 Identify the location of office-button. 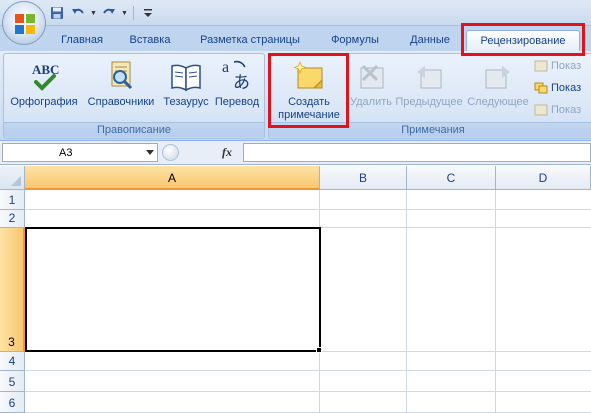
(24, 23).